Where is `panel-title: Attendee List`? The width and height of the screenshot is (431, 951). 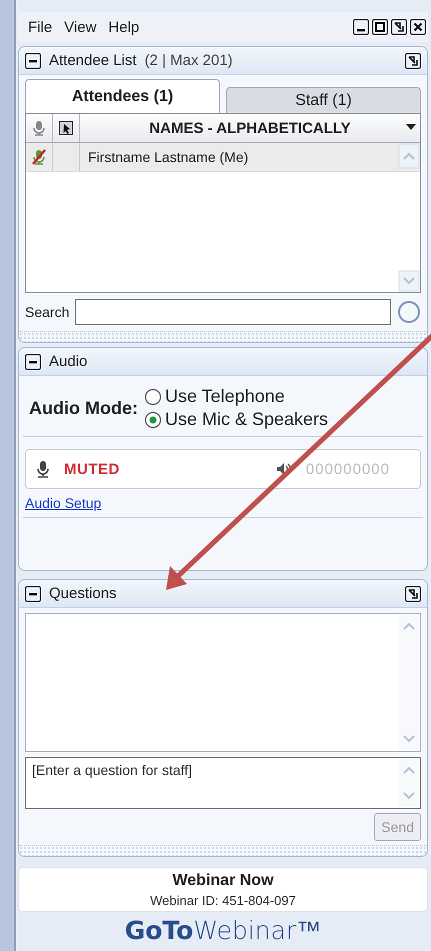 panel-title: Attendee List is located at coordinates (93, 60).